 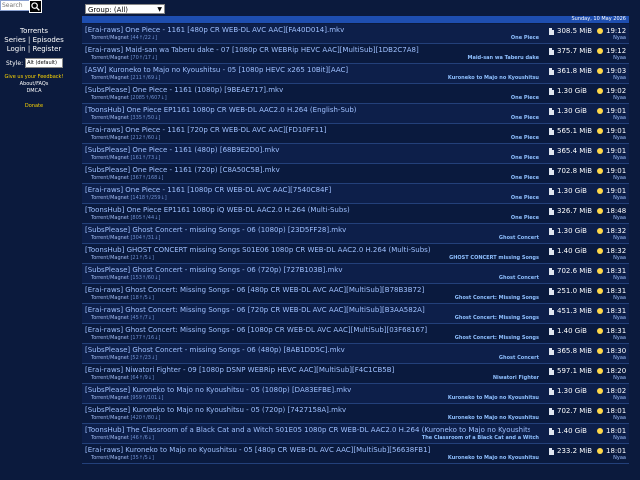 I want to click on show-name-link: Maid-san wa Taberu dake, so click(x=503, y=58).